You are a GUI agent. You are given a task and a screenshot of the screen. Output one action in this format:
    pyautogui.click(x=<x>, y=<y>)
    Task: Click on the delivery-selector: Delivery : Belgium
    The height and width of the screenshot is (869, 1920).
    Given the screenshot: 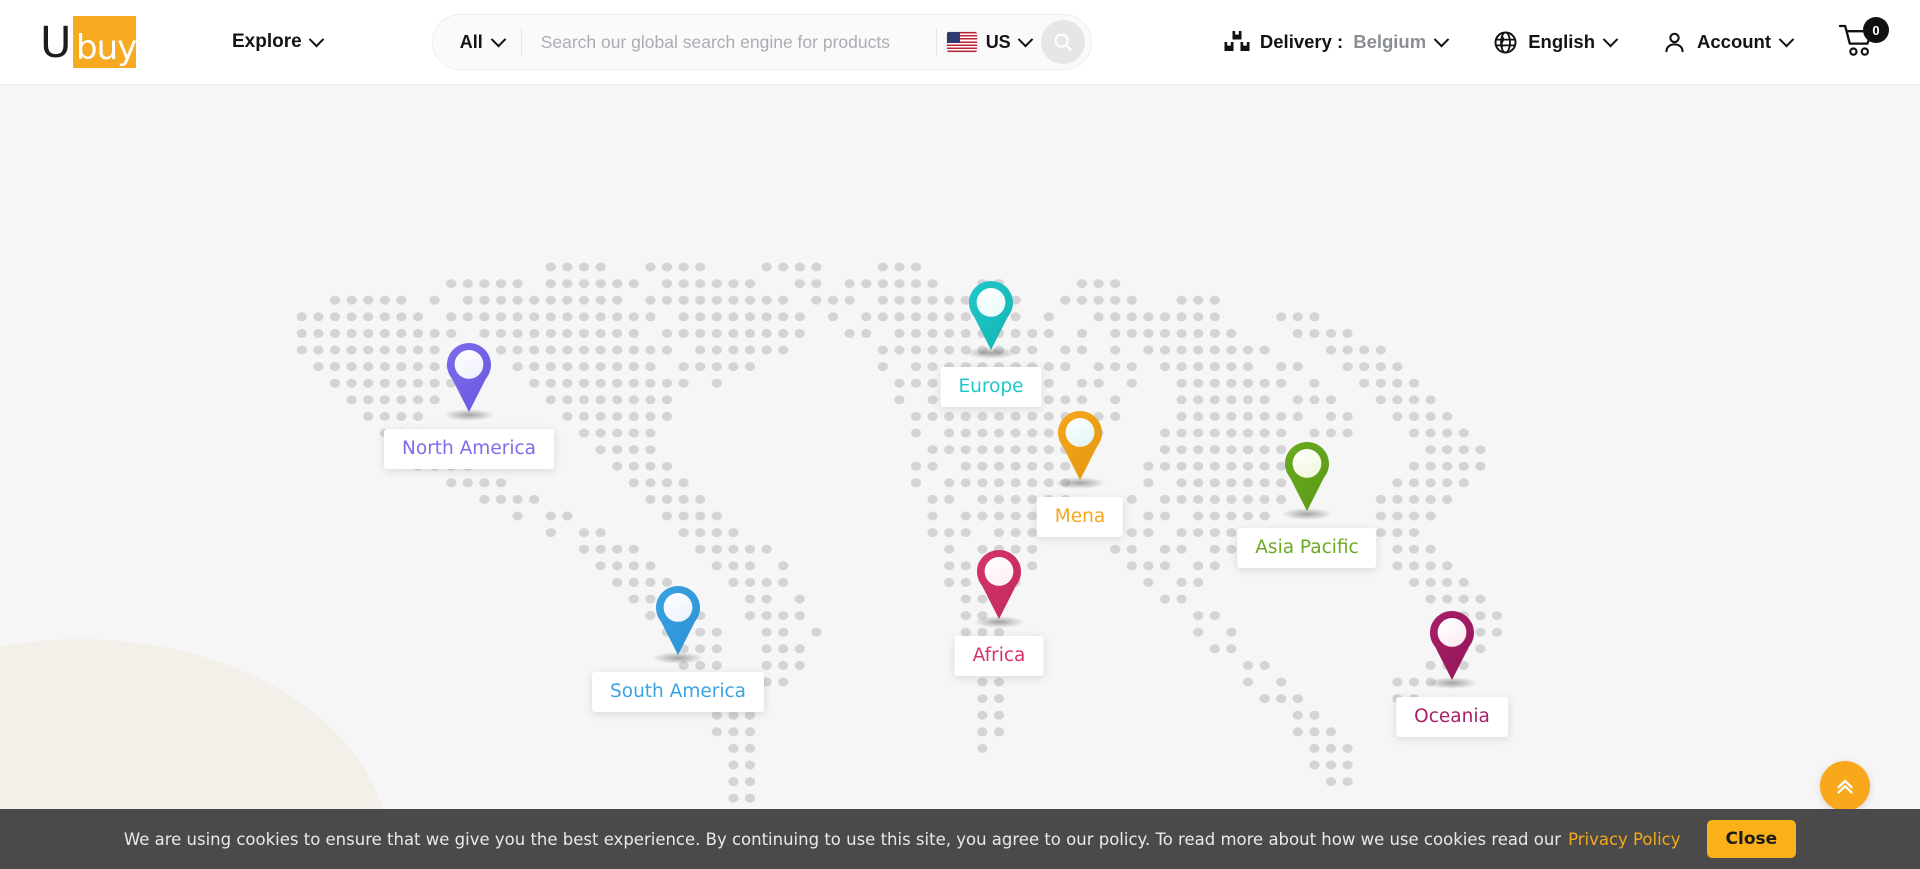 What is the action you would take?
    pyautogui.click(x=1337, y=42)
    